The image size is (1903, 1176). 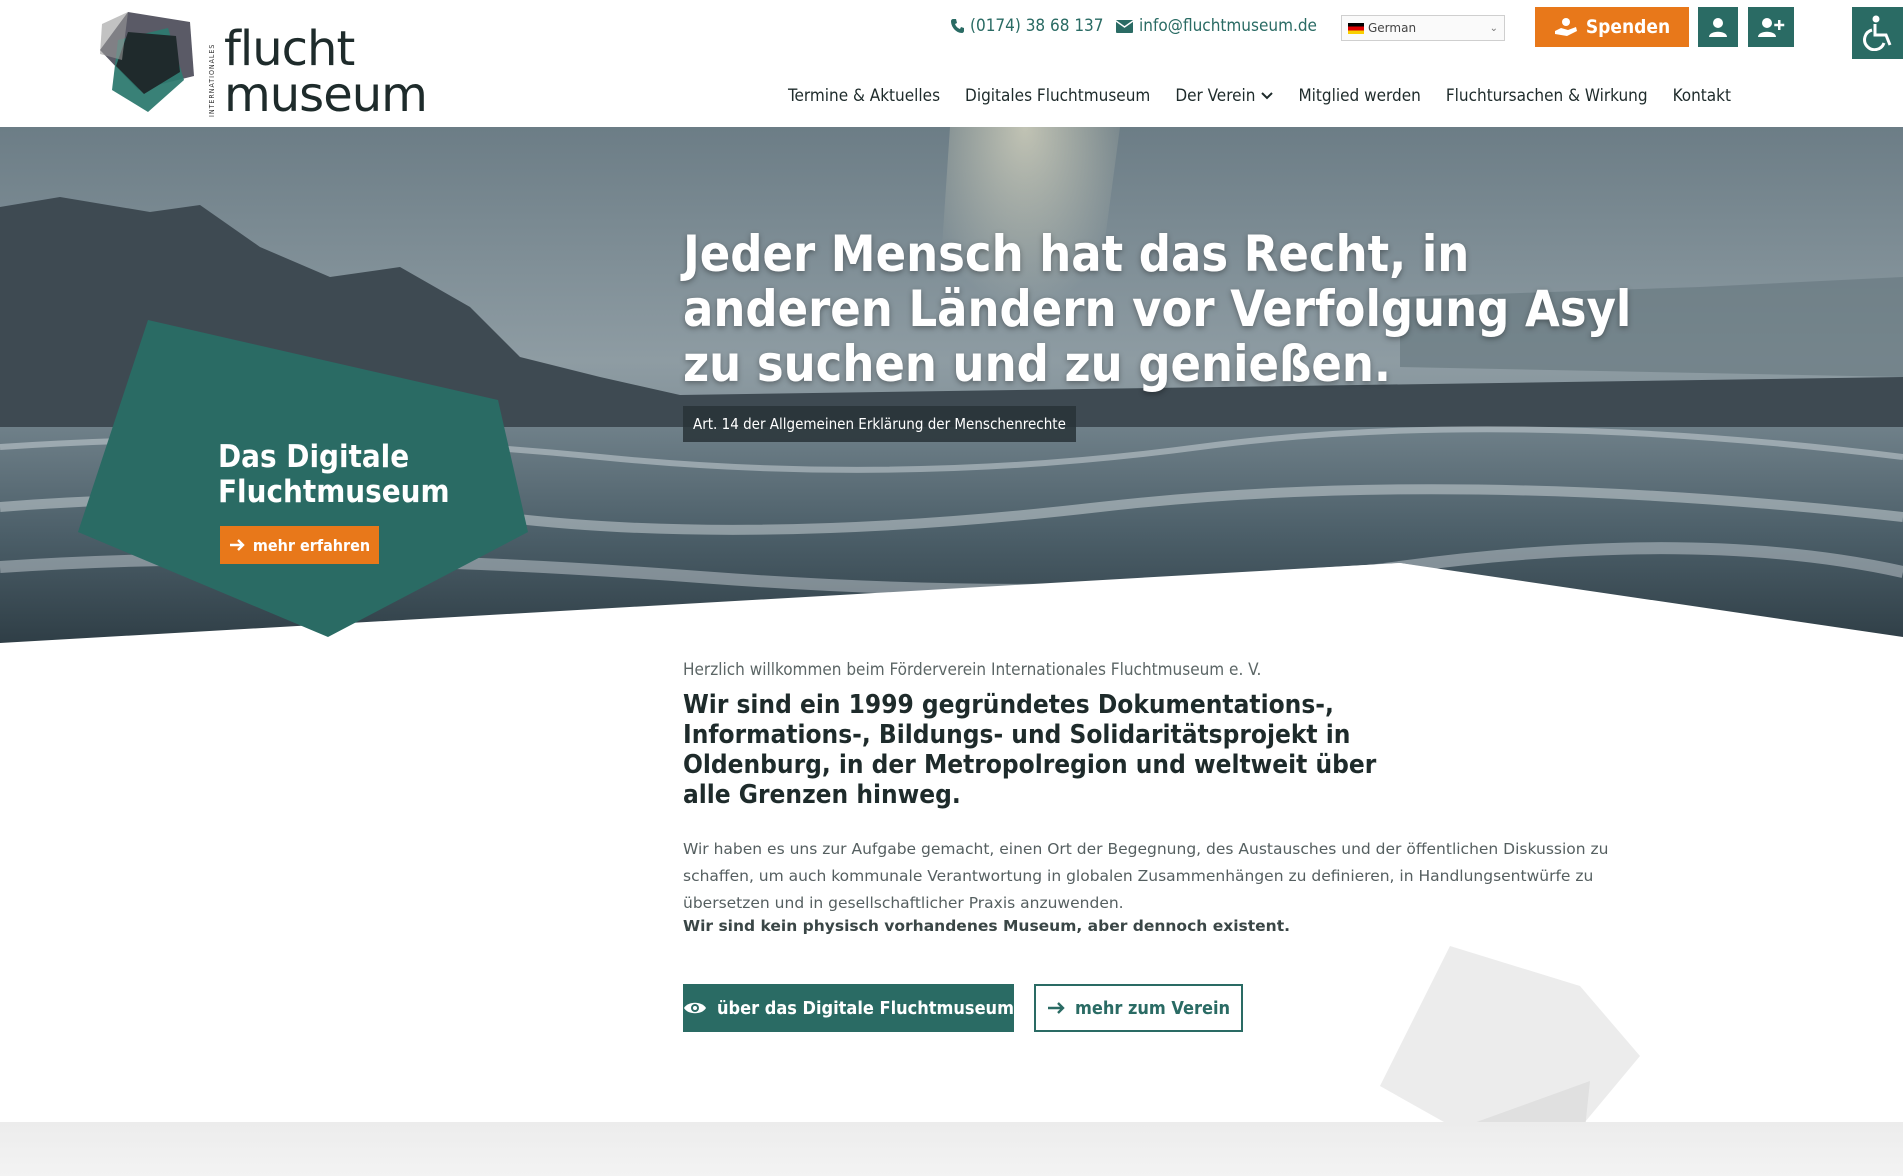 What do you see at coordinates (695, 1008) in the screenshot?
I see `eye-icon` at bounding box center [695, 1008].